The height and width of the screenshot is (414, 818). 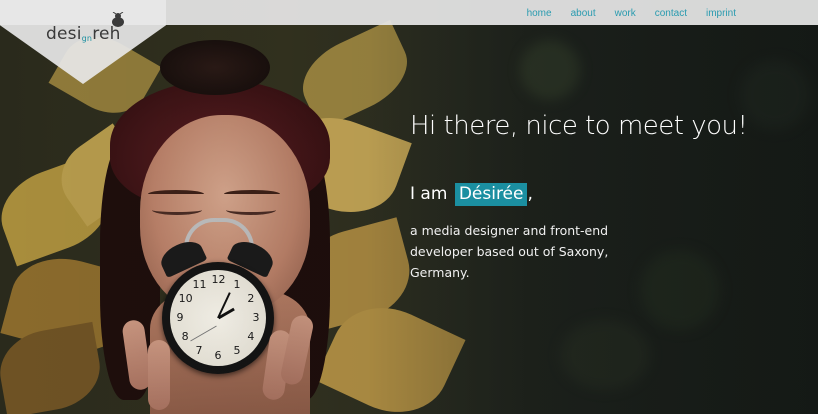 I want to click on logo-text-prefix: desi, so click(x=64, y=34).